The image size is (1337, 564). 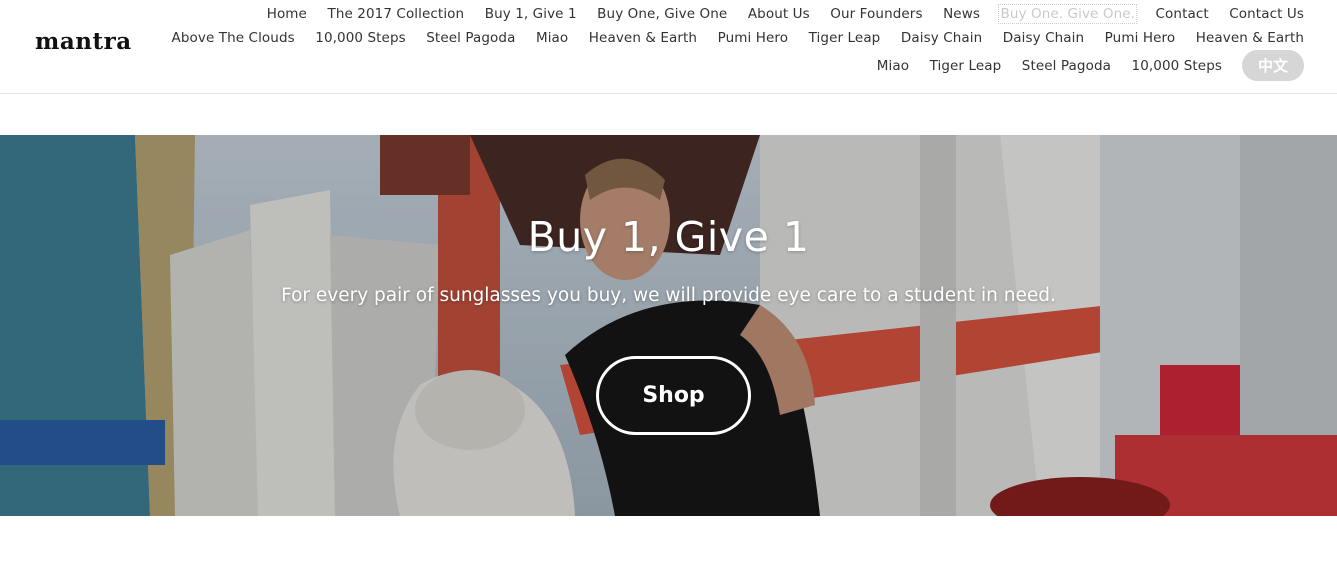 What do you see at coordinates (1182, 14) in the screenshot?
I see `nav-link-contact: Contact` at bounding box center [1182, 14].